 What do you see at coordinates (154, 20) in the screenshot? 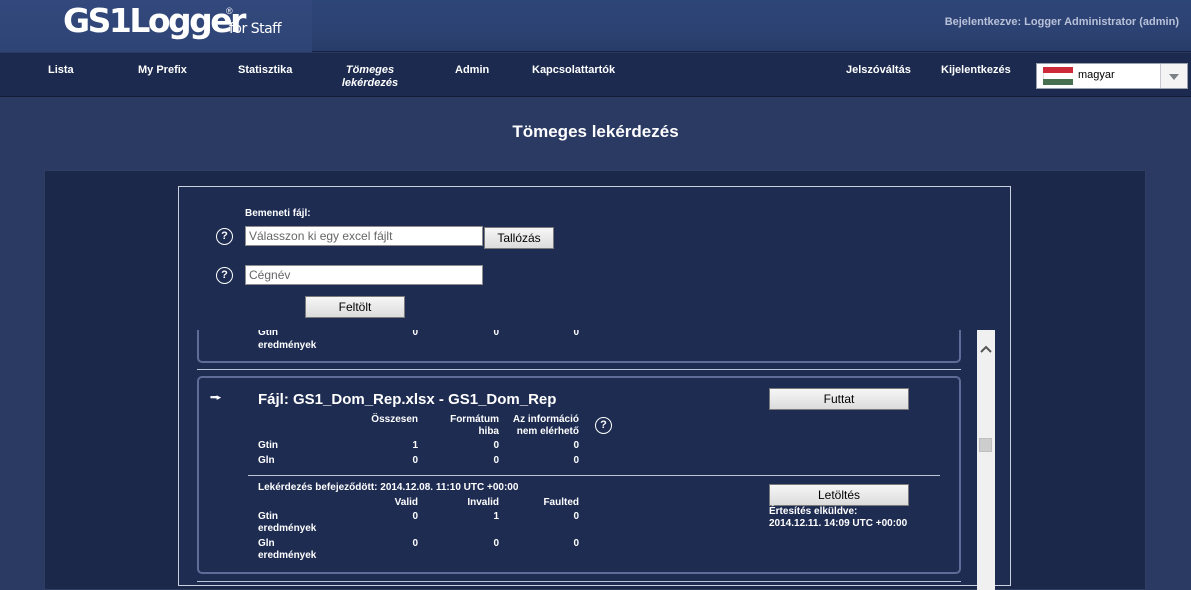
I see `logo-text: GS1Logger` at bounding box center [154, 20].